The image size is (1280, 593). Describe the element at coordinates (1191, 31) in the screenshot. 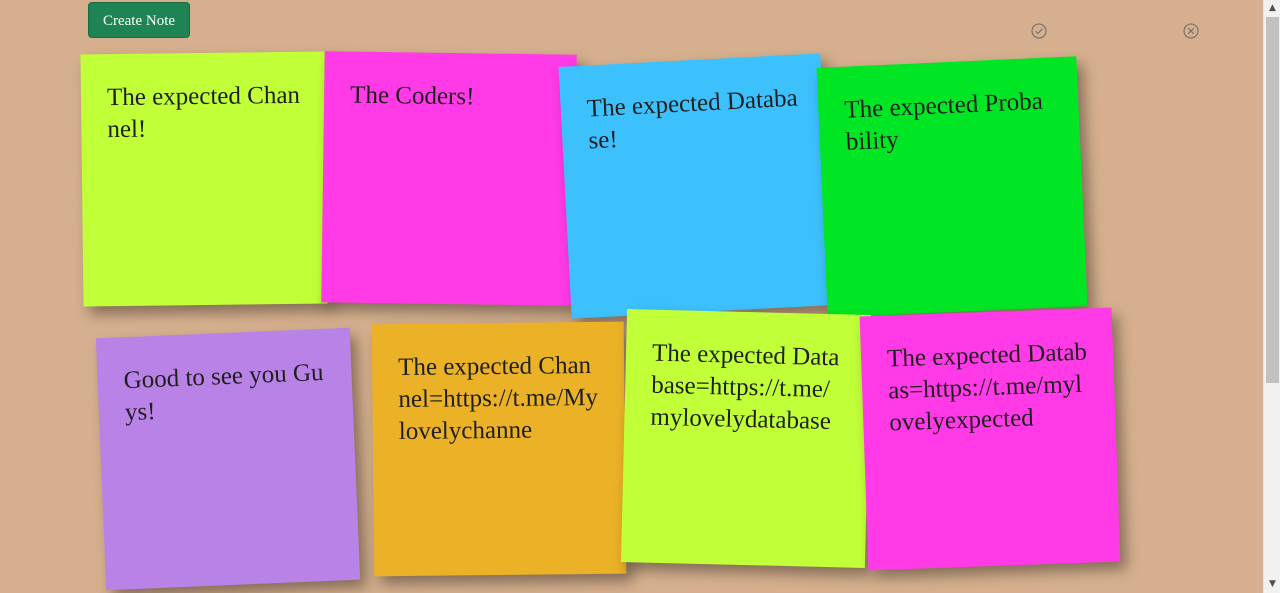

I see `close-circle-icon` at that location.